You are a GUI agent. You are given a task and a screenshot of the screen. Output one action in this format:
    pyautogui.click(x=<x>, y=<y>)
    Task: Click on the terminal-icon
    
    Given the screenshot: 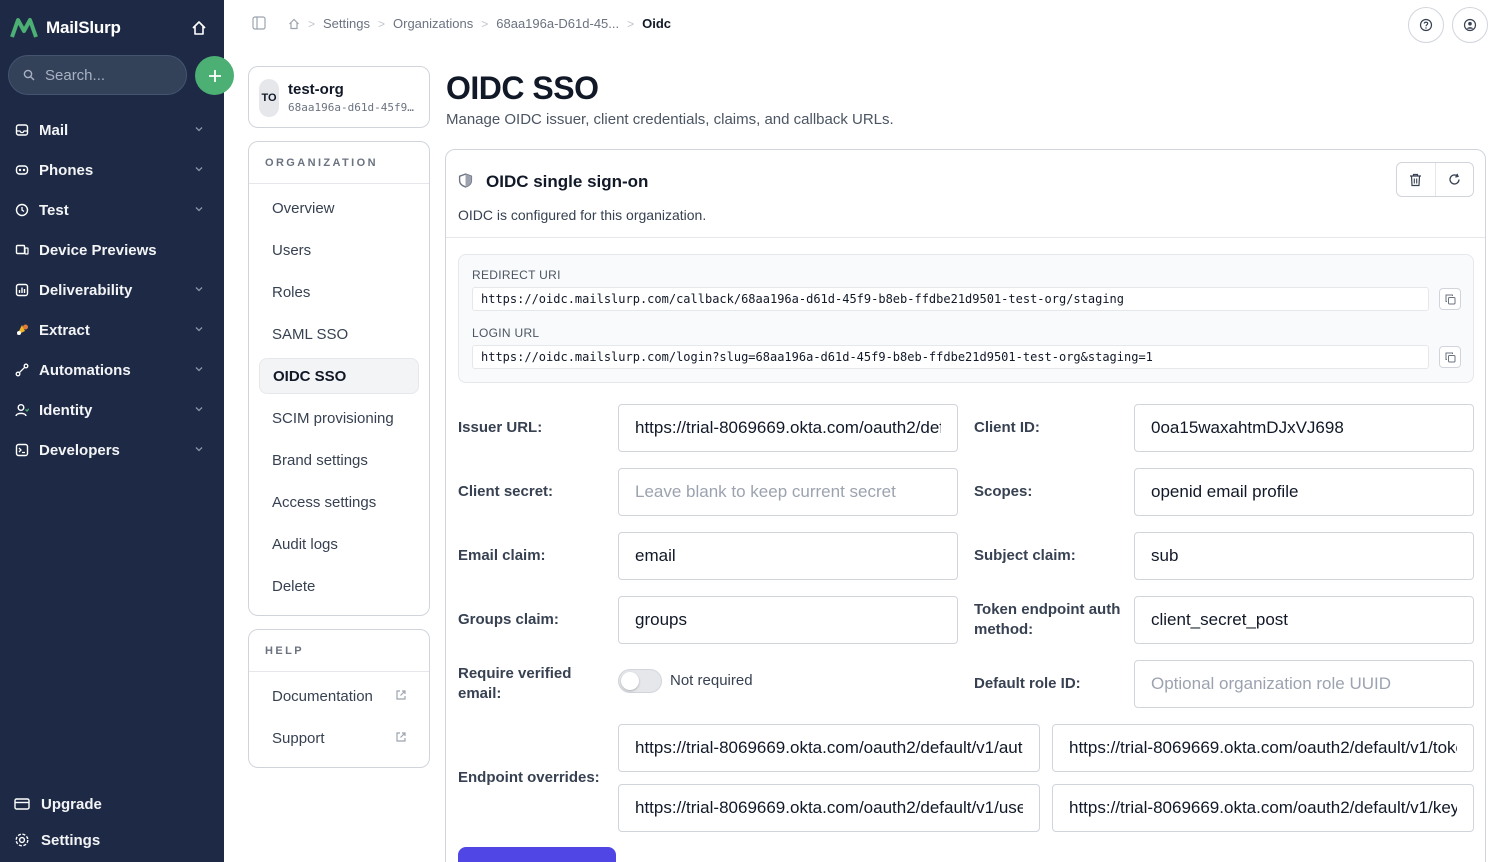 What is the action you would take?
    pyautogui.click(x=22, y=450)
    